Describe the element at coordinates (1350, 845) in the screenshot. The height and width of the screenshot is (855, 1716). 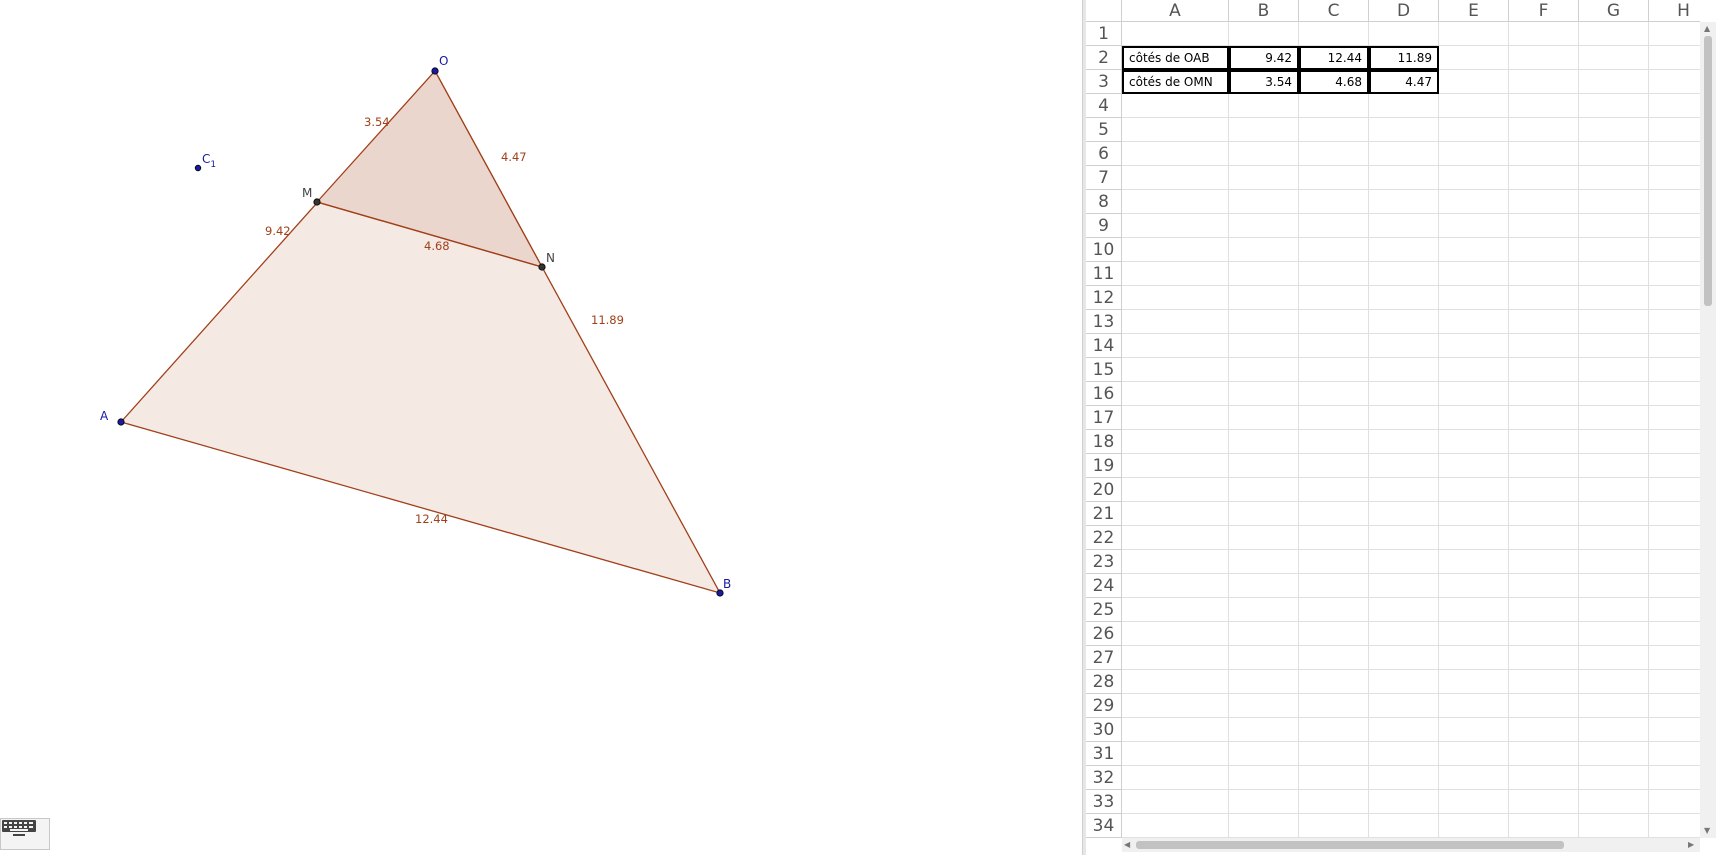
I see `horizontal-scroll-thumb` at that location.